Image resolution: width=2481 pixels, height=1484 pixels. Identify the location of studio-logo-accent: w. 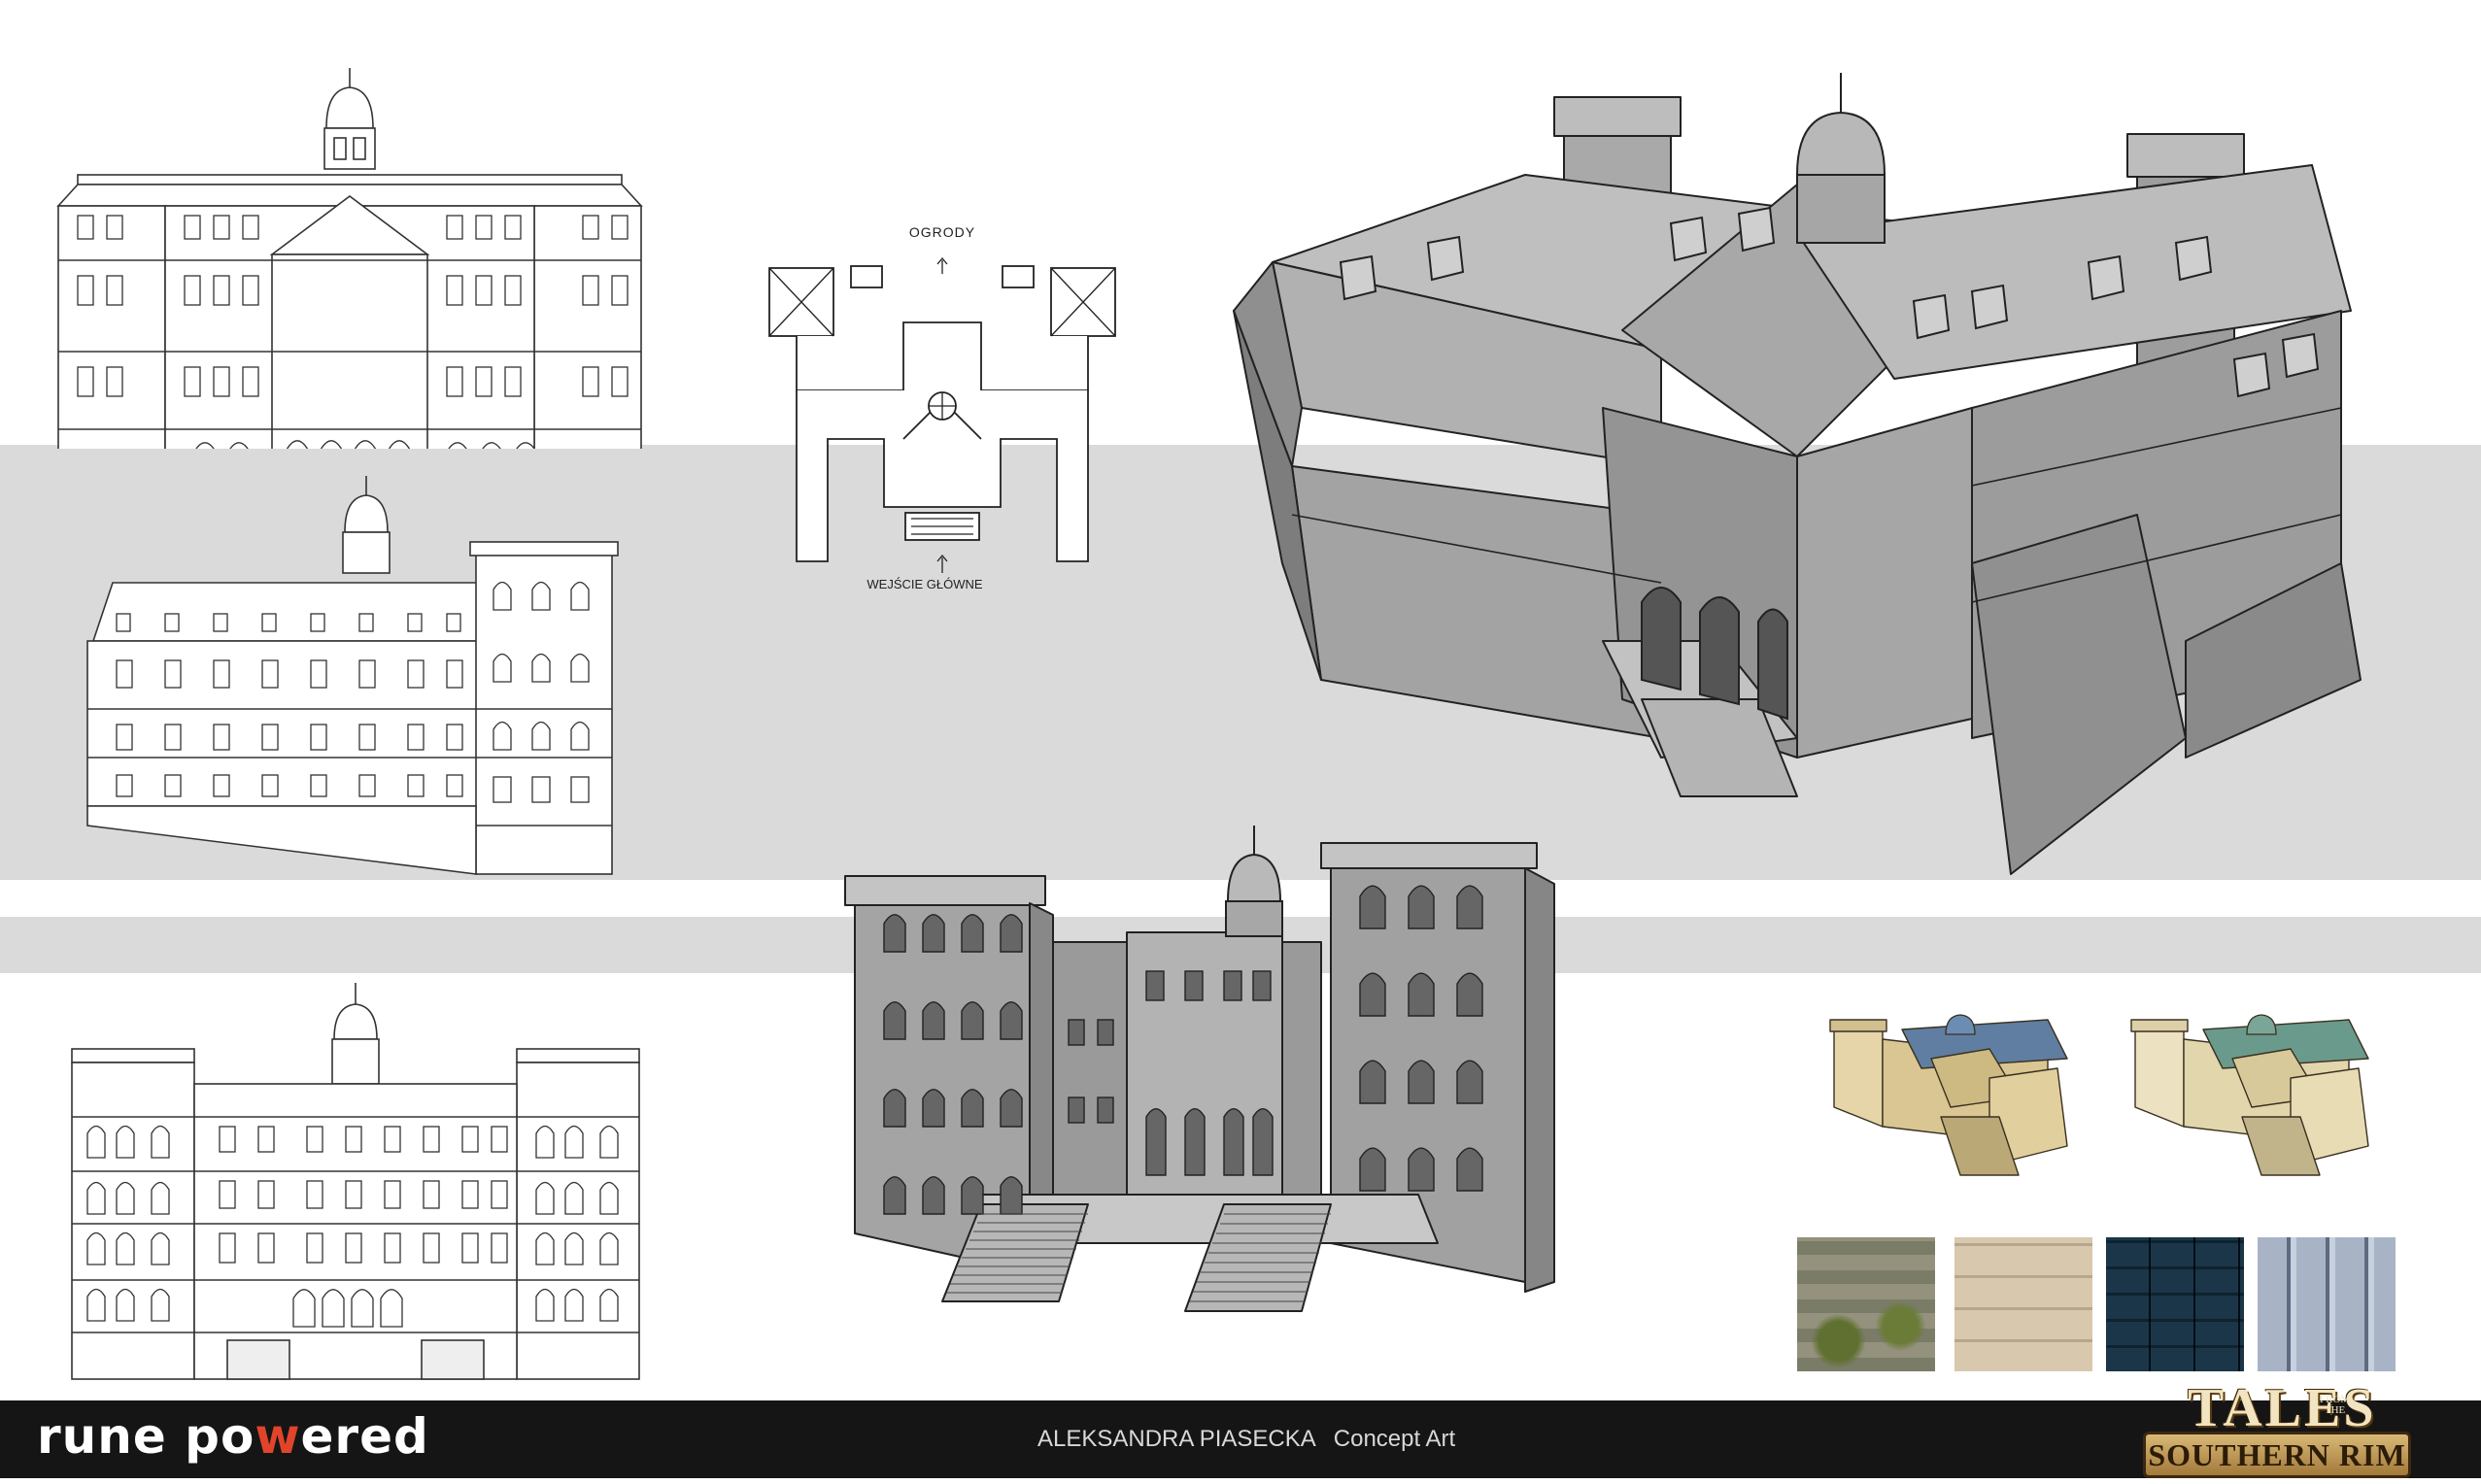
(278, 1436).